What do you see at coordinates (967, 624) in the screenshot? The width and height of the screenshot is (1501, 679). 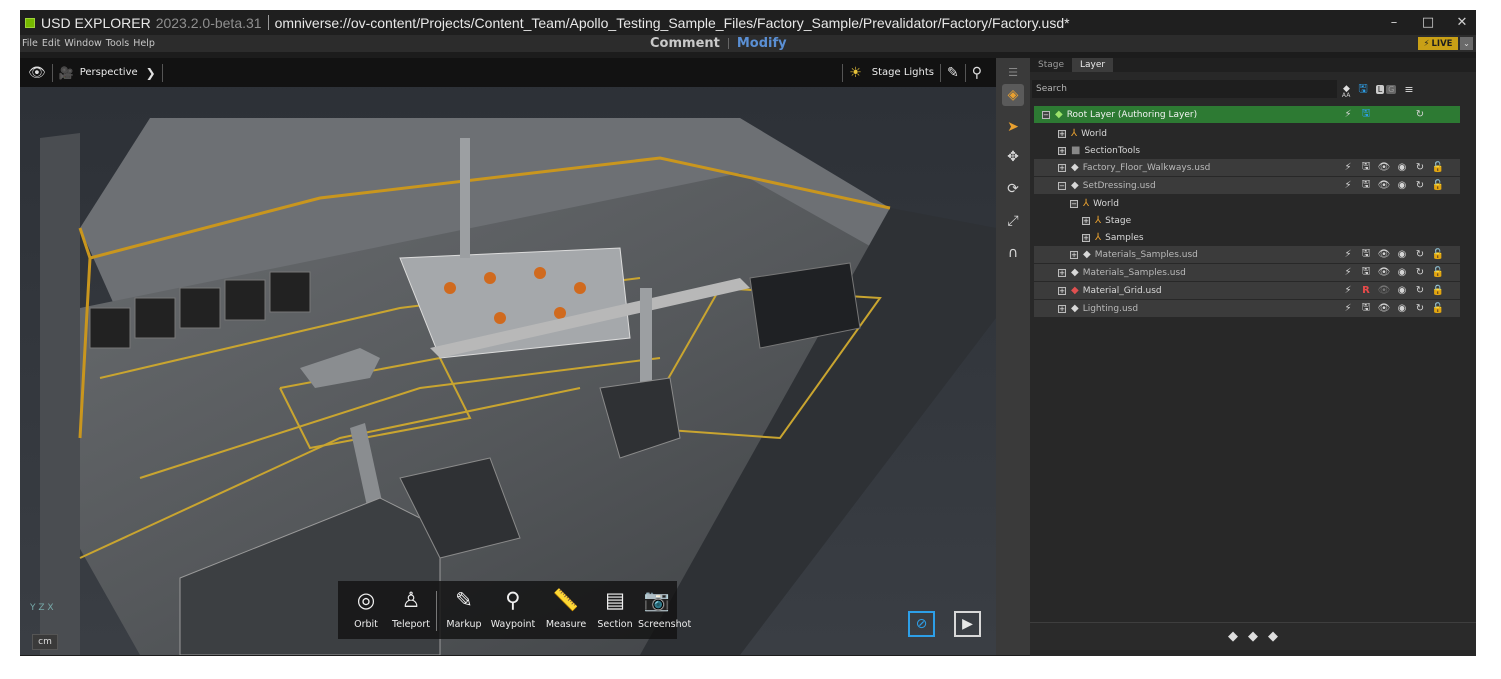 I see `play-button: ▶` at bounding box center [967, 624].